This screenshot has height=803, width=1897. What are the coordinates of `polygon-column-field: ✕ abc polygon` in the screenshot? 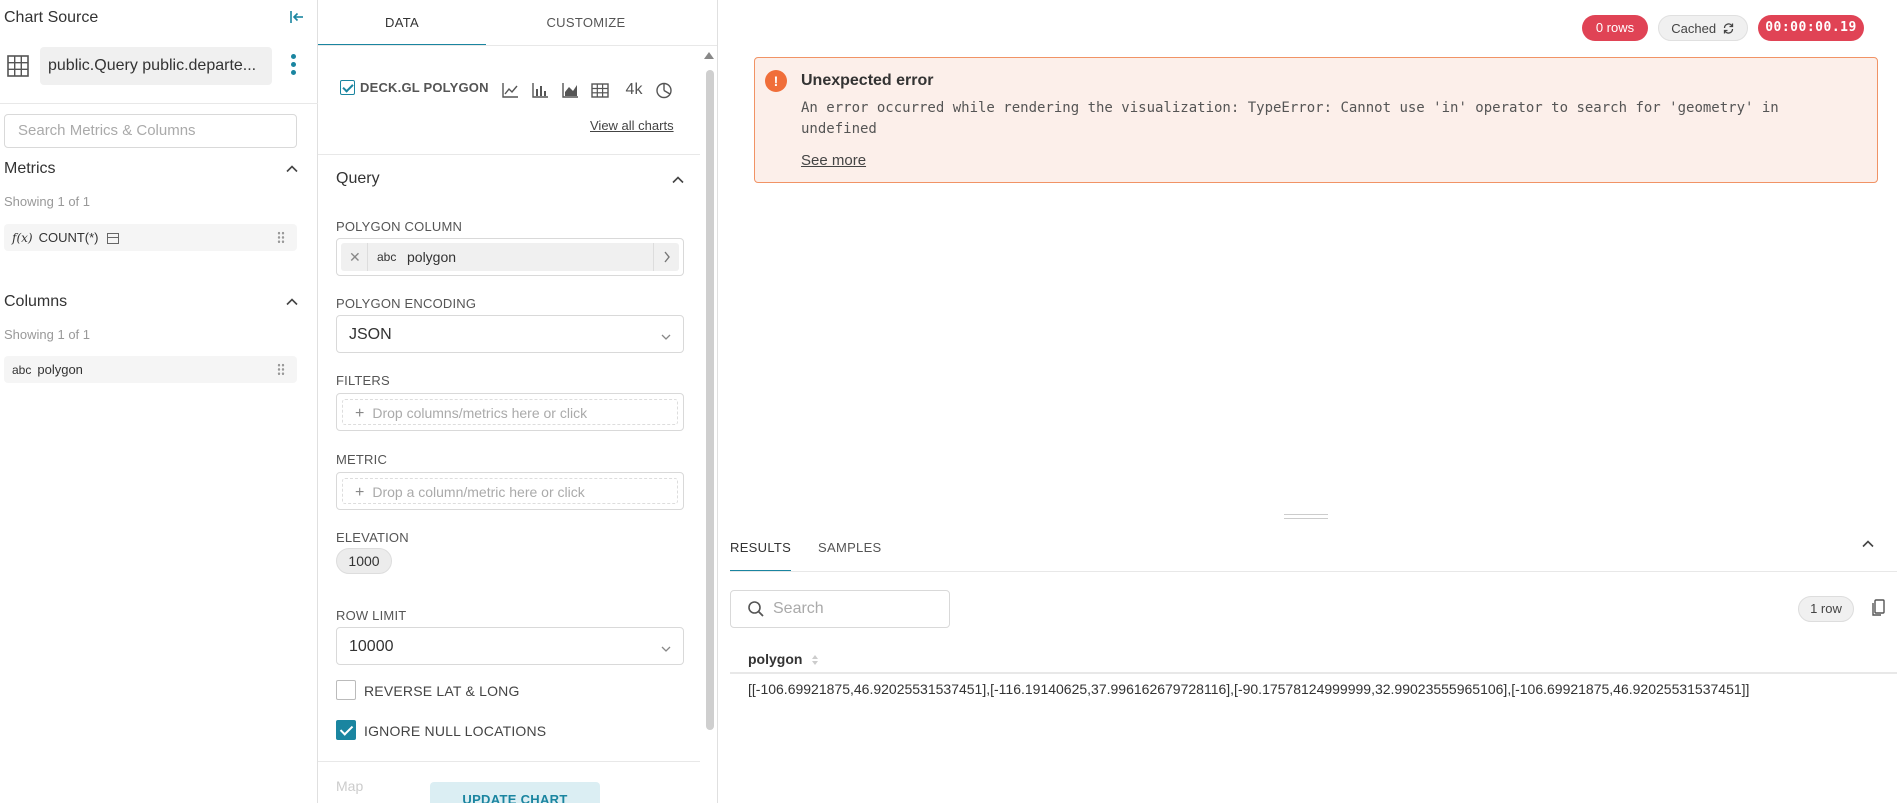 It's located at (510, 257).